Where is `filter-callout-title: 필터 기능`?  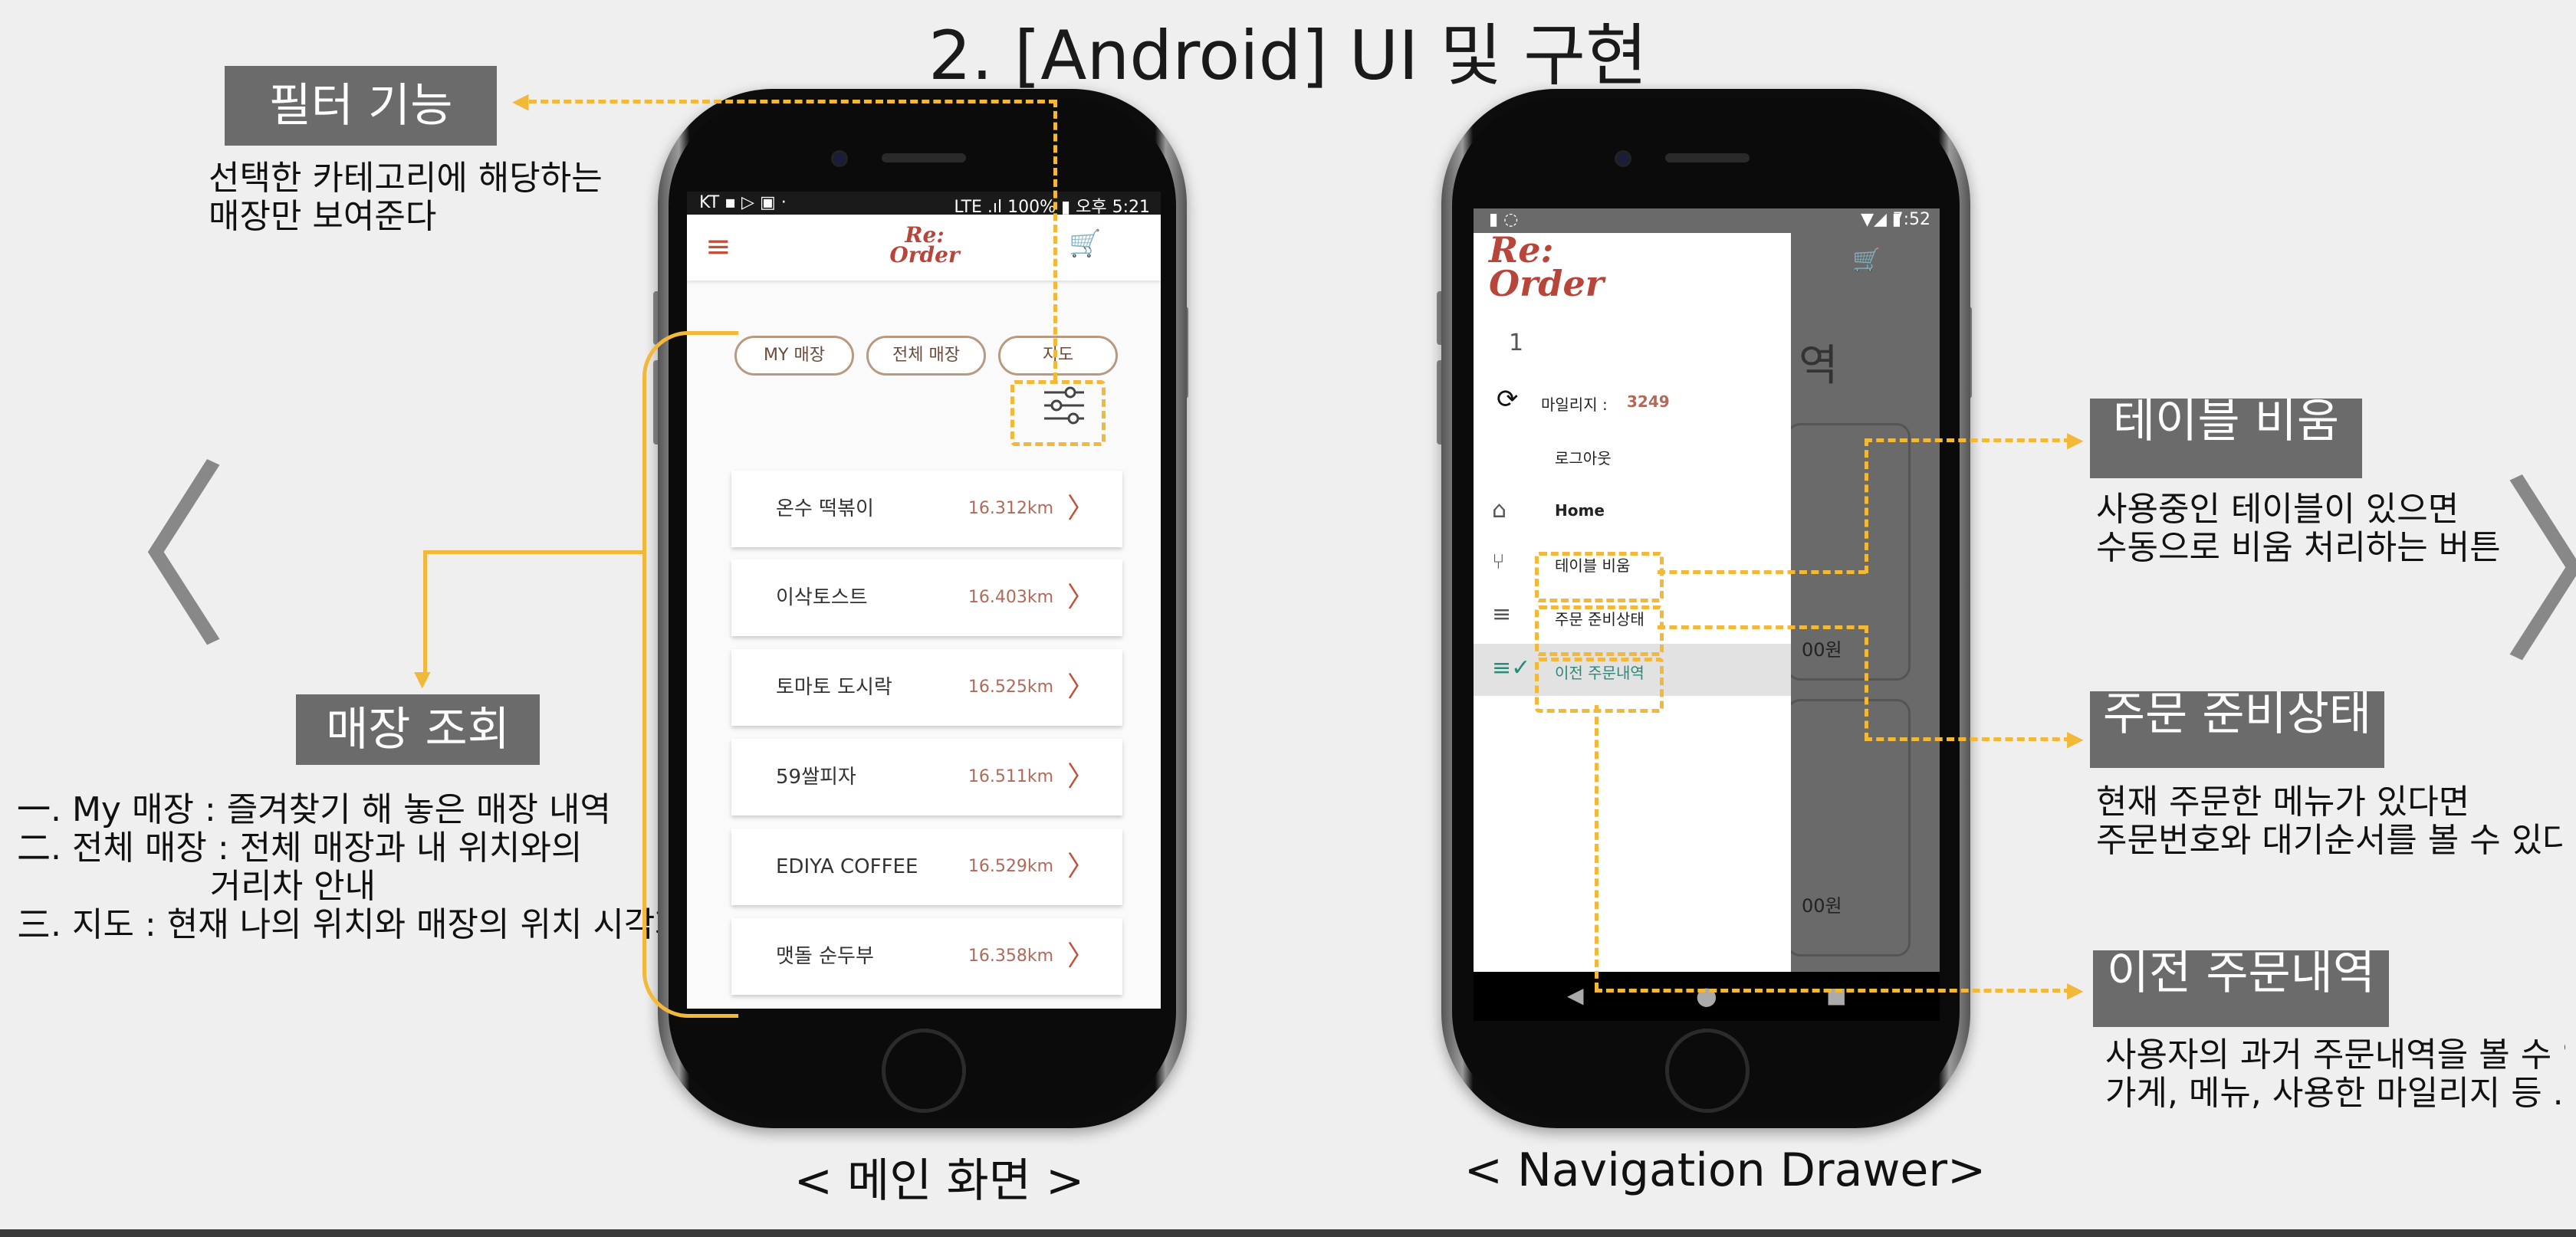 filter-callout-title: 필터 기능 is located at coordinates (361, 106).